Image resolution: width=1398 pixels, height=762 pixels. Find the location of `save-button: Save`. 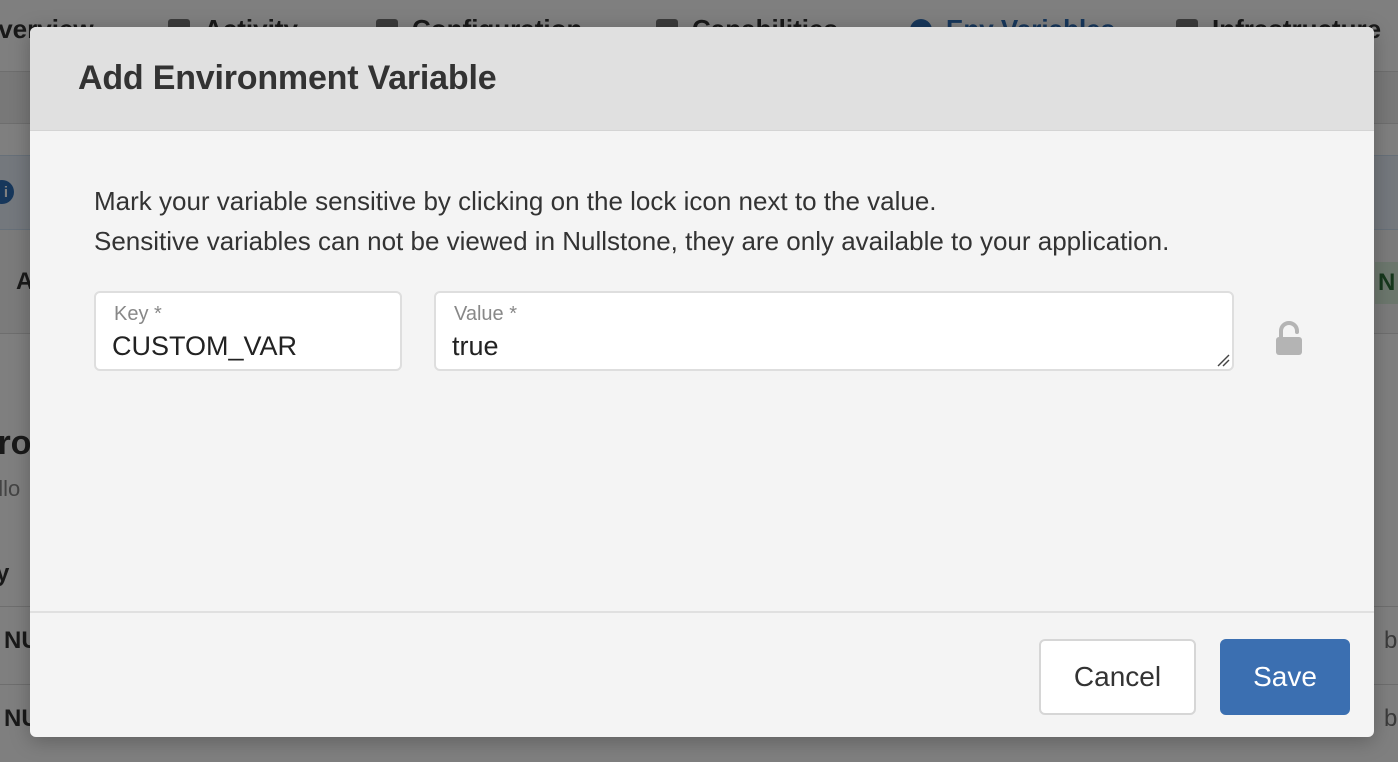

save-button: Save is located at coordinates (1285, 677).